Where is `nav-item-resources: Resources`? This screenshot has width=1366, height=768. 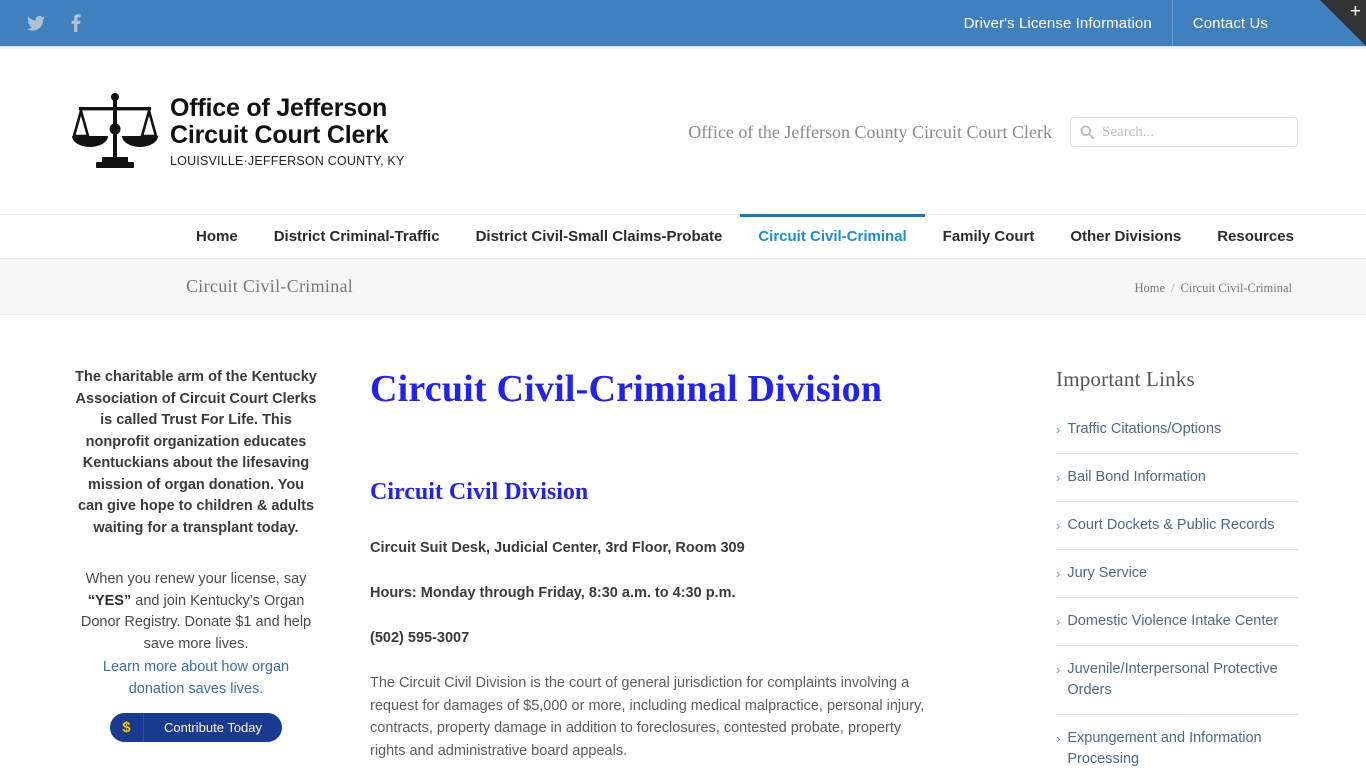 nav-item-resources: Resources is located at coordinates (1255, 236).